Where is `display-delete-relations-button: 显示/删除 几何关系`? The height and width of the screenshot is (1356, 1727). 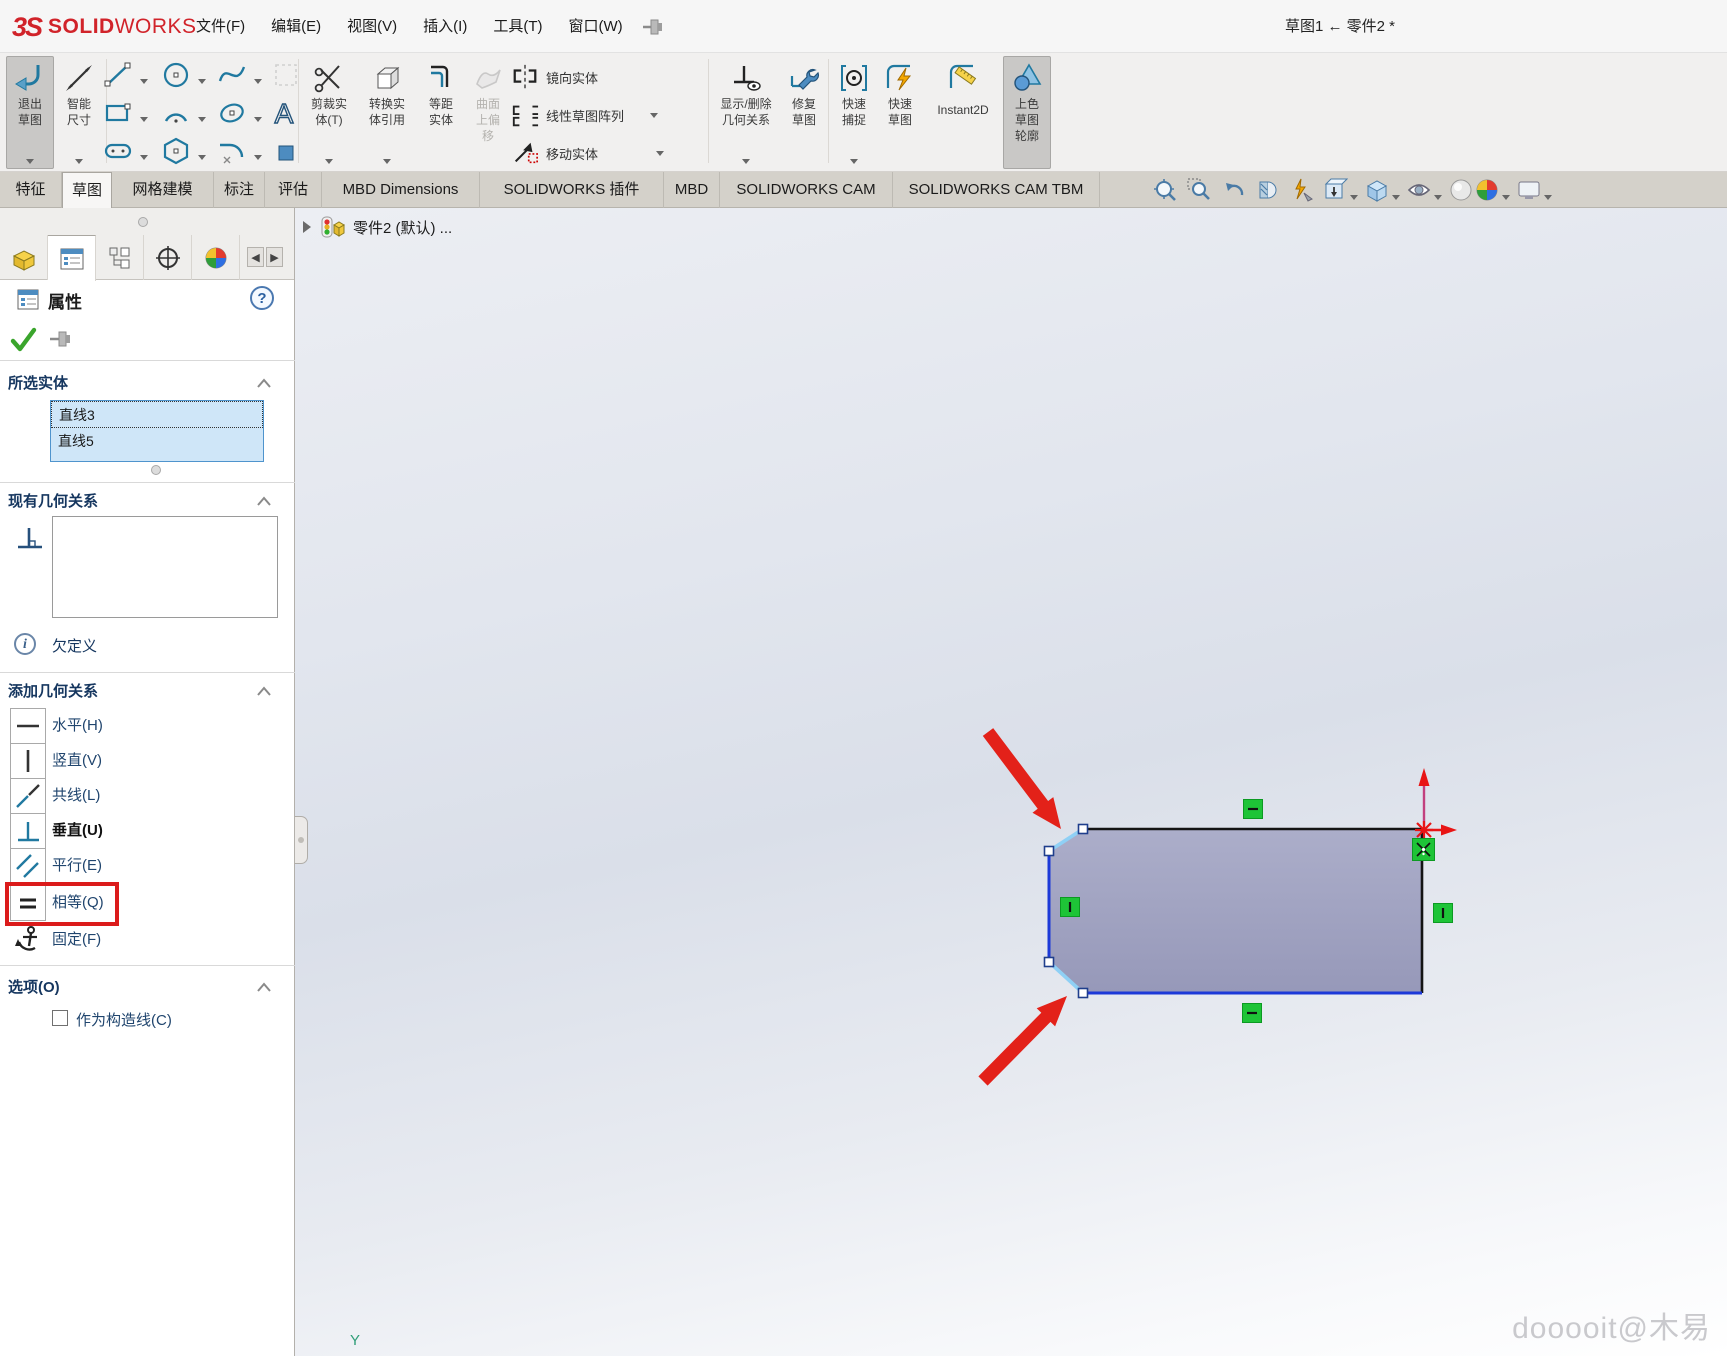
display-delete-relations-button: 显示/删除 几何关系 is located at coordinates (746, 112).